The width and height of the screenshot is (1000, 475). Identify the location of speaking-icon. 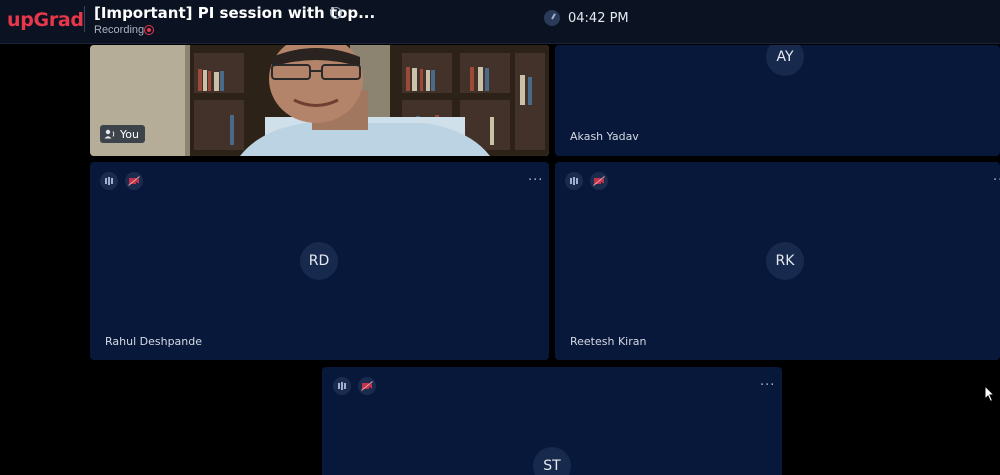
(109, 134).